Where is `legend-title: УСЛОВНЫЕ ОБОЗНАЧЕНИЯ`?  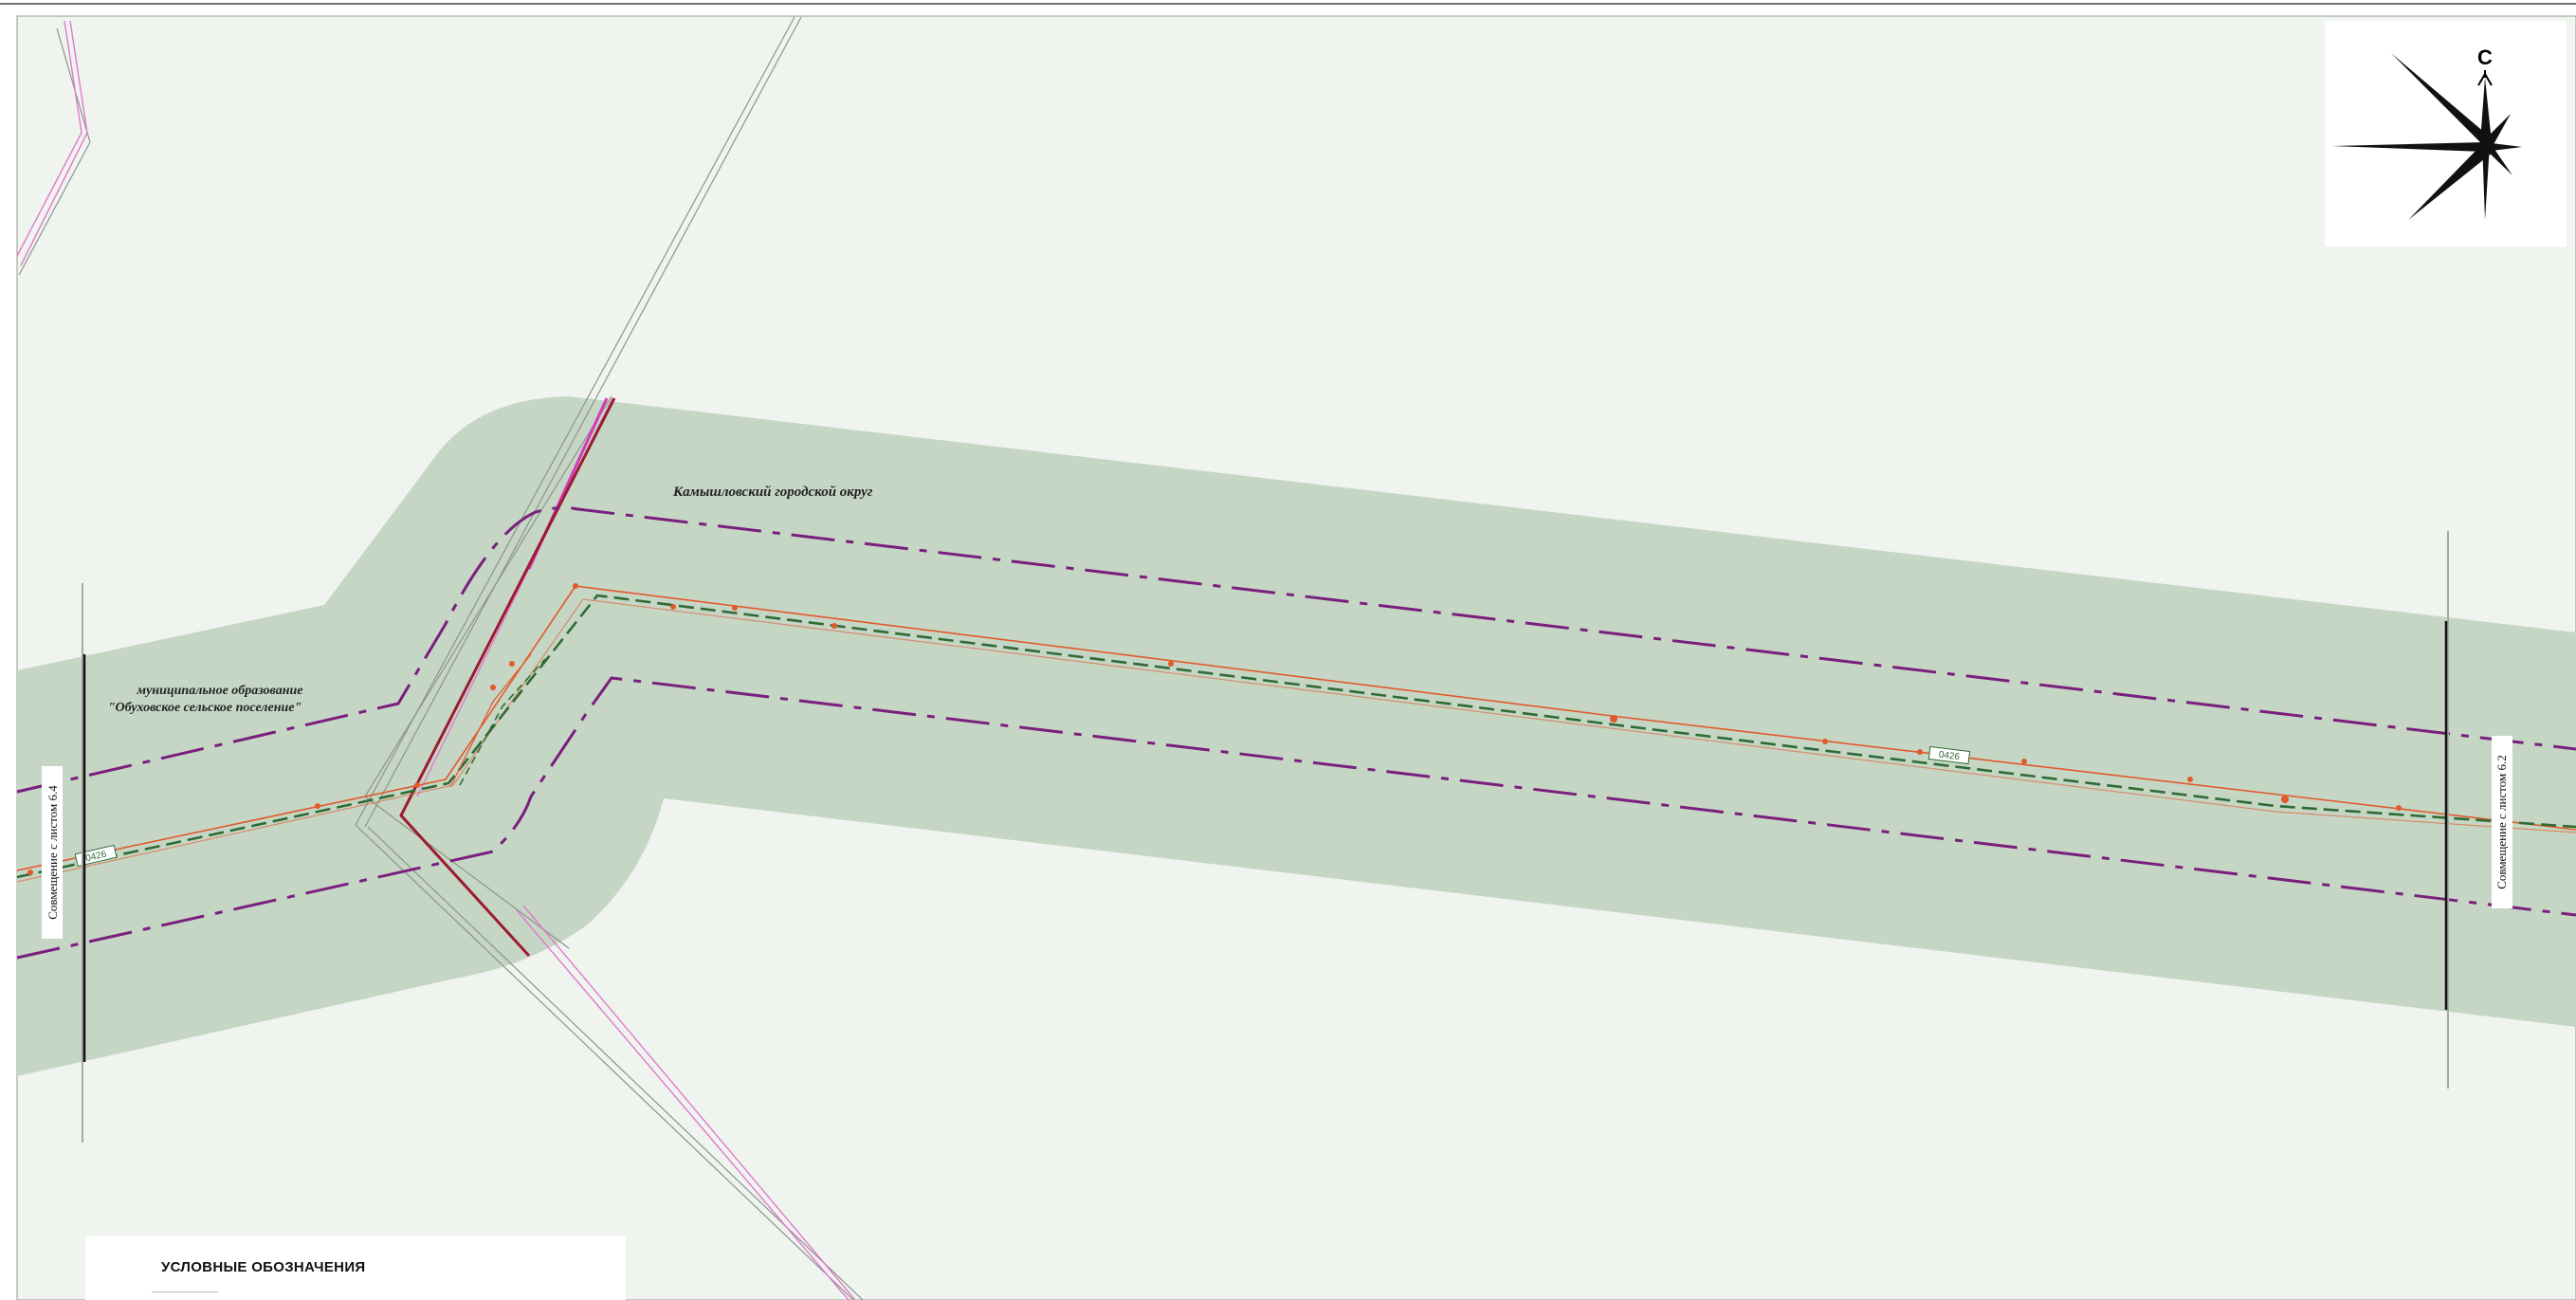 legend-title: УСЛОВНЫЕ ОБОЗНАЧЕНИЯ is located at coordinates (263, 1267).